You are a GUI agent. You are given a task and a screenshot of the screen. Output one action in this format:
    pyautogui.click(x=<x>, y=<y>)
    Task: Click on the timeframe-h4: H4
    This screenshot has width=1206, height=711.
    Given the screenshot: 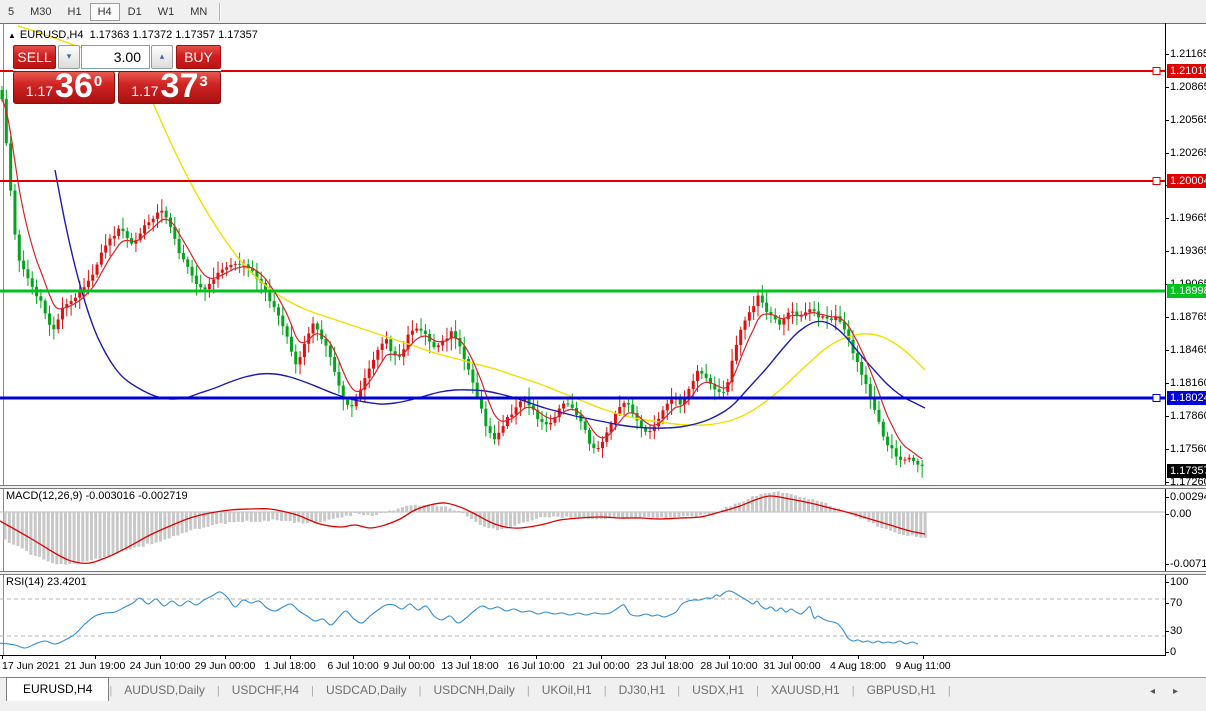 What is the action you would take?
    pyautogui.click(x=104, y=11)
    